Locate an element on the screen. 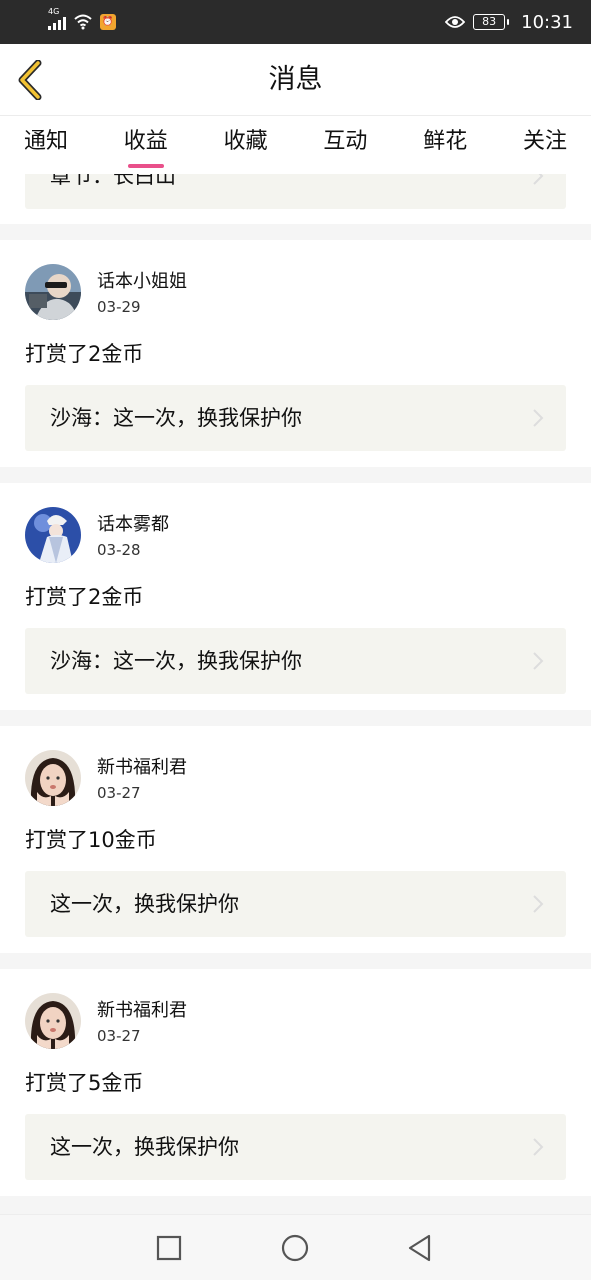 The width and height of the screenshot is (591, 1280). header: 消息 is located at coordinates (295, 80).